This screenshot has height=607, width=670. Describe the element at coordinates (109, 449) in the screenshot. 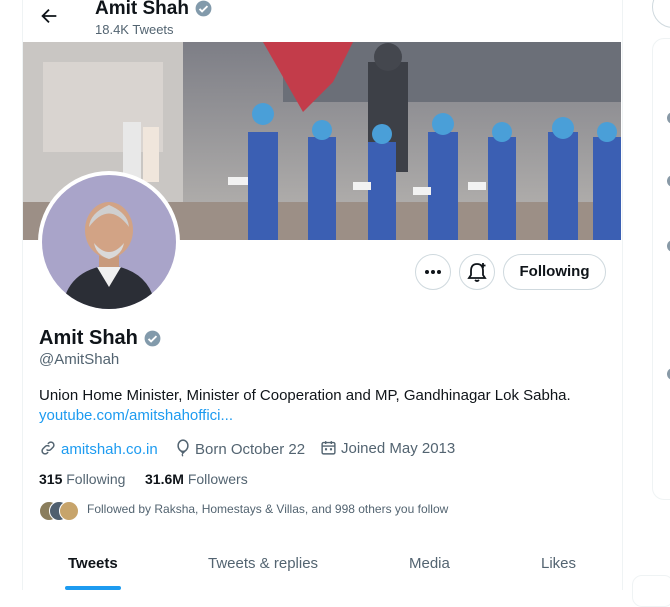

I see `website-link: amitshah.co.in` at that location.